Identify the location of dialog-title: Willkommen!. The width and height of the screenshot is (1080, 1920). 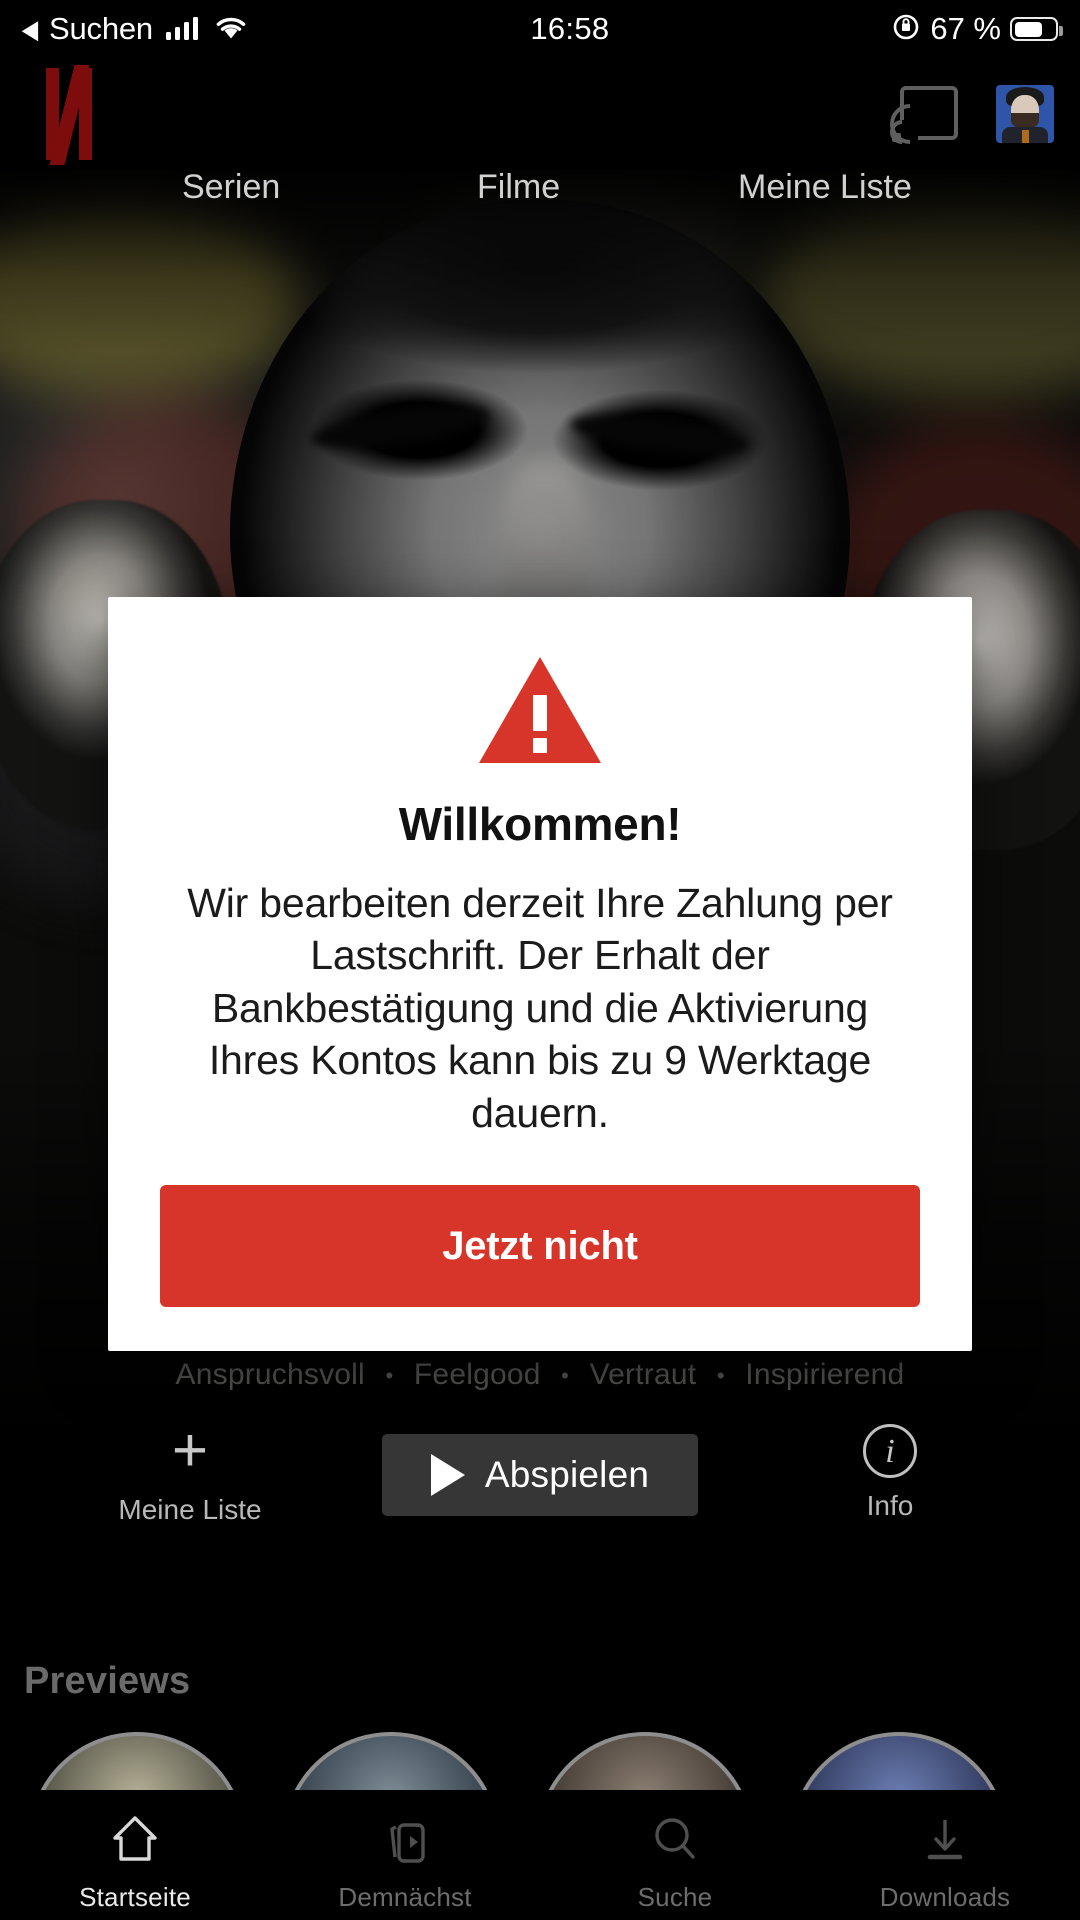
(540, 824).